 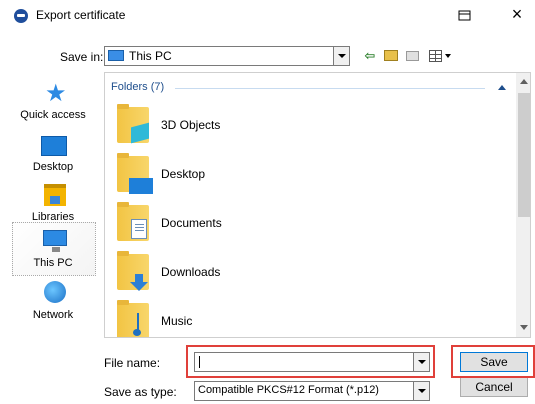 What do you see at coordinates (370, 56) in the screenshot?
I see `back-arrow-icon: ⇦` at bounding box center [370, 56].